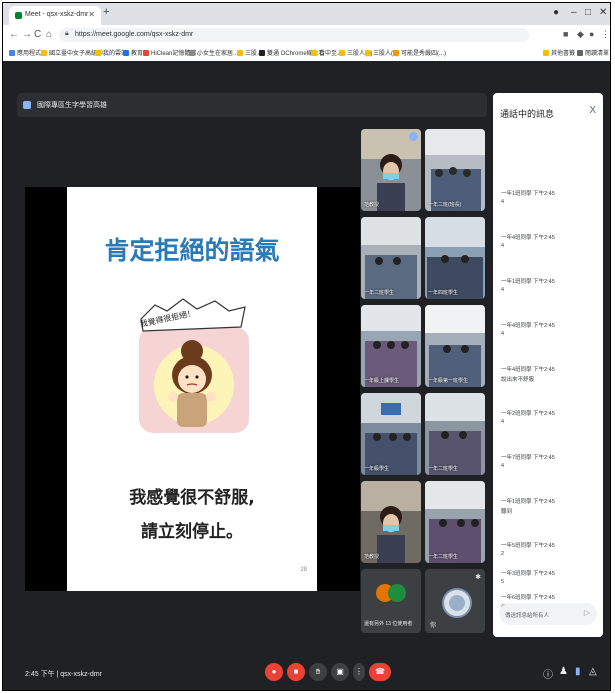 This screenshot has width=615, height=693. What do you see at coordinates (565, 34) in the screenshot?
I see `camera-icon: ■` at bounding box center [565, 34].